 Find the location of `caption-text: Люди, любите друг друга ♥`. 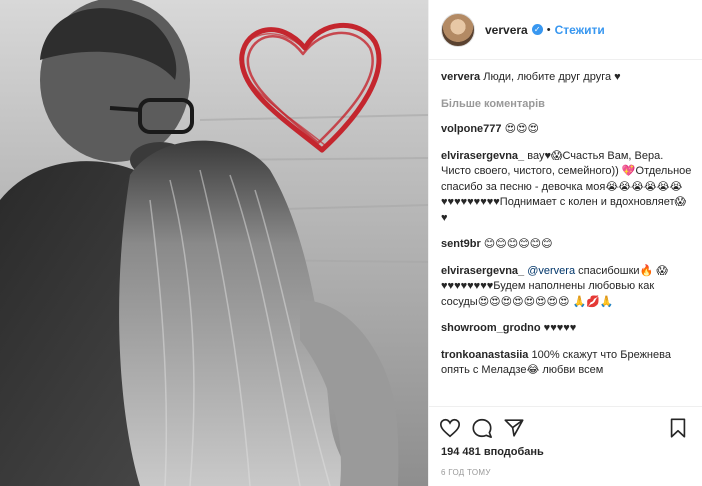

caption-text: Люди, любите друг друга ♥ is located at coordinates (552, 77).